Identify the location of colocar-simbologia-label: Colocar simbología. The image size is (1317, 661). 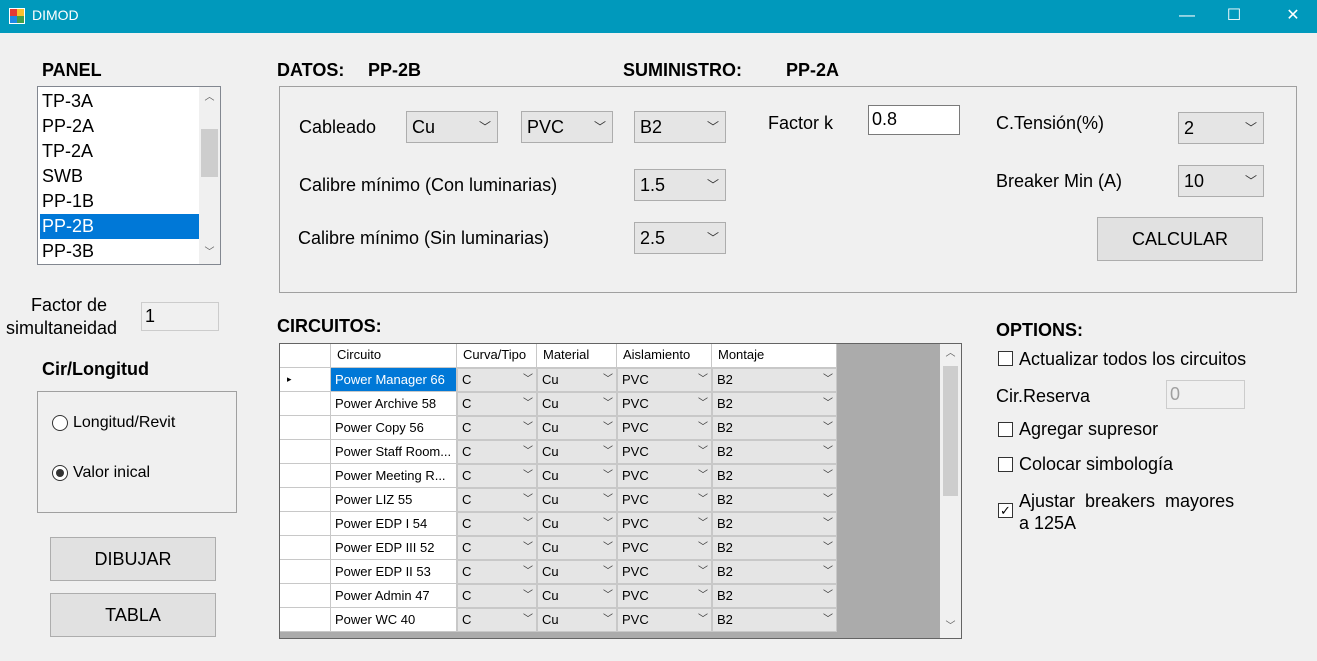
(1096, 464).